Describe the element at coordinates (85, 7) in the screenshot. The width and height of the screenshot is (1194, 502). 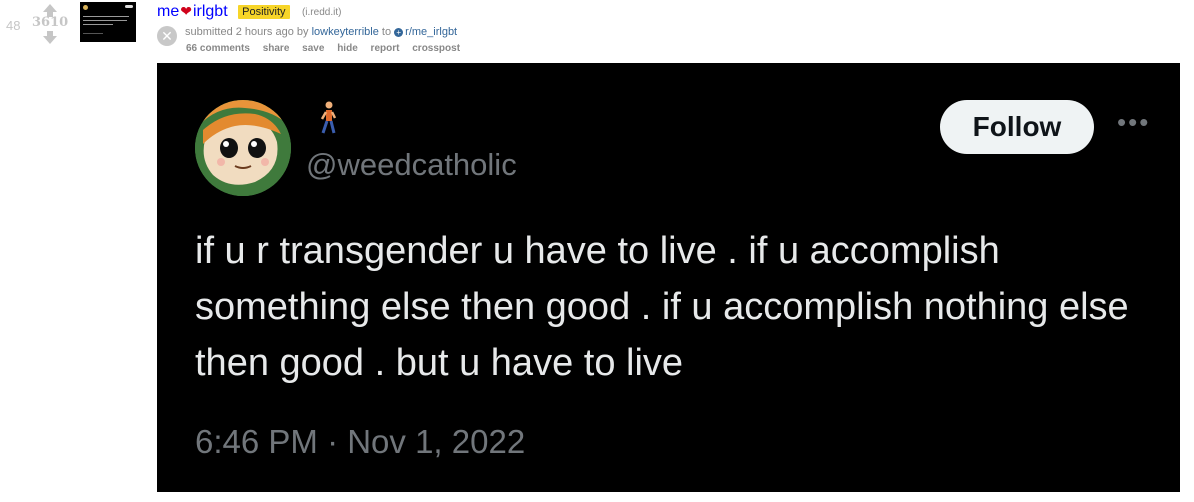
I see `thumbnail-avatar` at that location.